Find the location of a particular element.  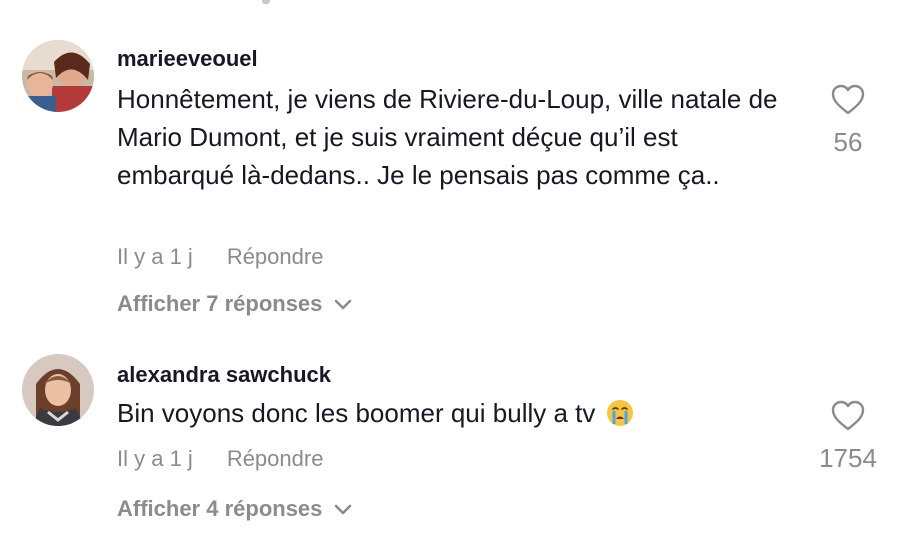

view-replies-label: Afficher 7 réponses is located at coordinates (220, 303).